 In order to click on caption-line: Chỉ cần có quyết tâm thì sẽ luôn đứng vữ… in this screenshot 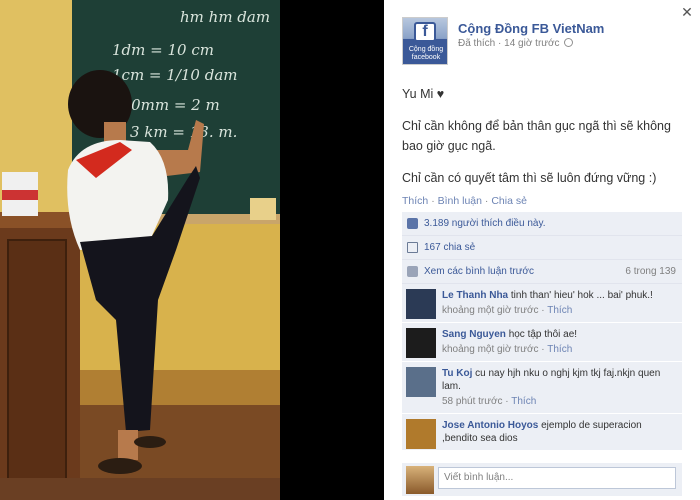, I will do `click(529, 178)`.